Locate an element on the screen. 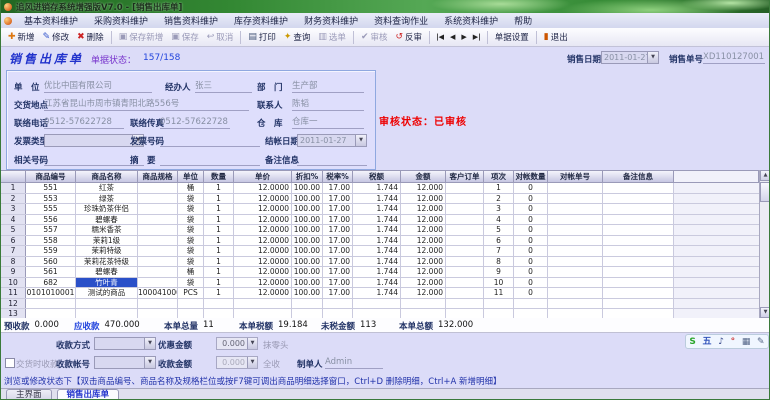  table-cell: 556 is located at coordinates (51, 219).